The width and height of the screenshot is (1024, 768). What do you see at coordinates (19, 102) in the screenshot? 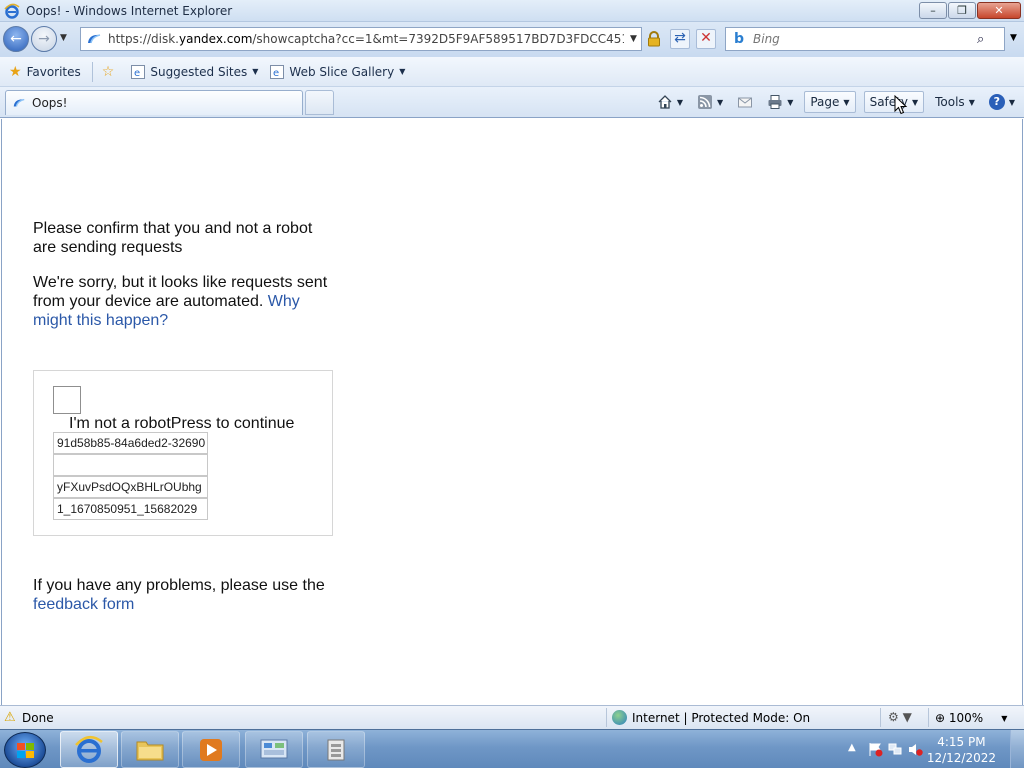
I see `page-favicon-icon` at bounding box center [19, 102].